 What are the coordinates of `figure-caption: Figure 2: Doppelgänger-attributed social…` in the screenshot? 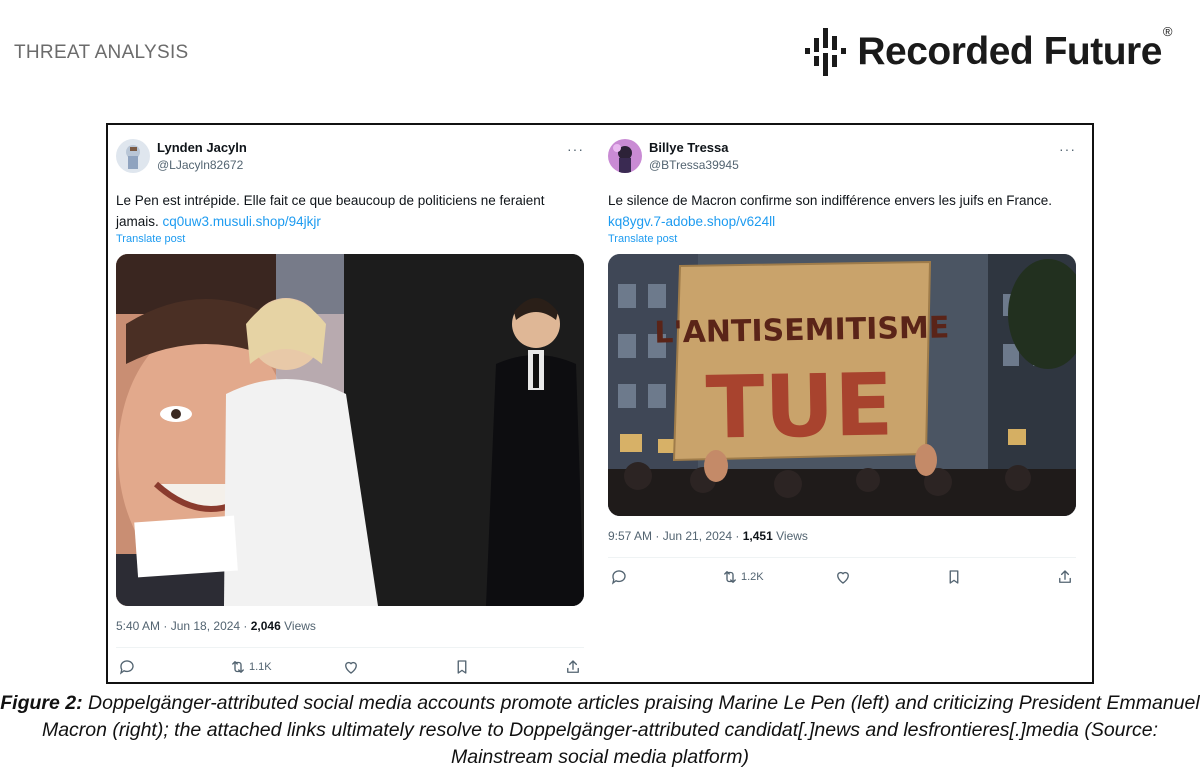 It's located at (600, 730).